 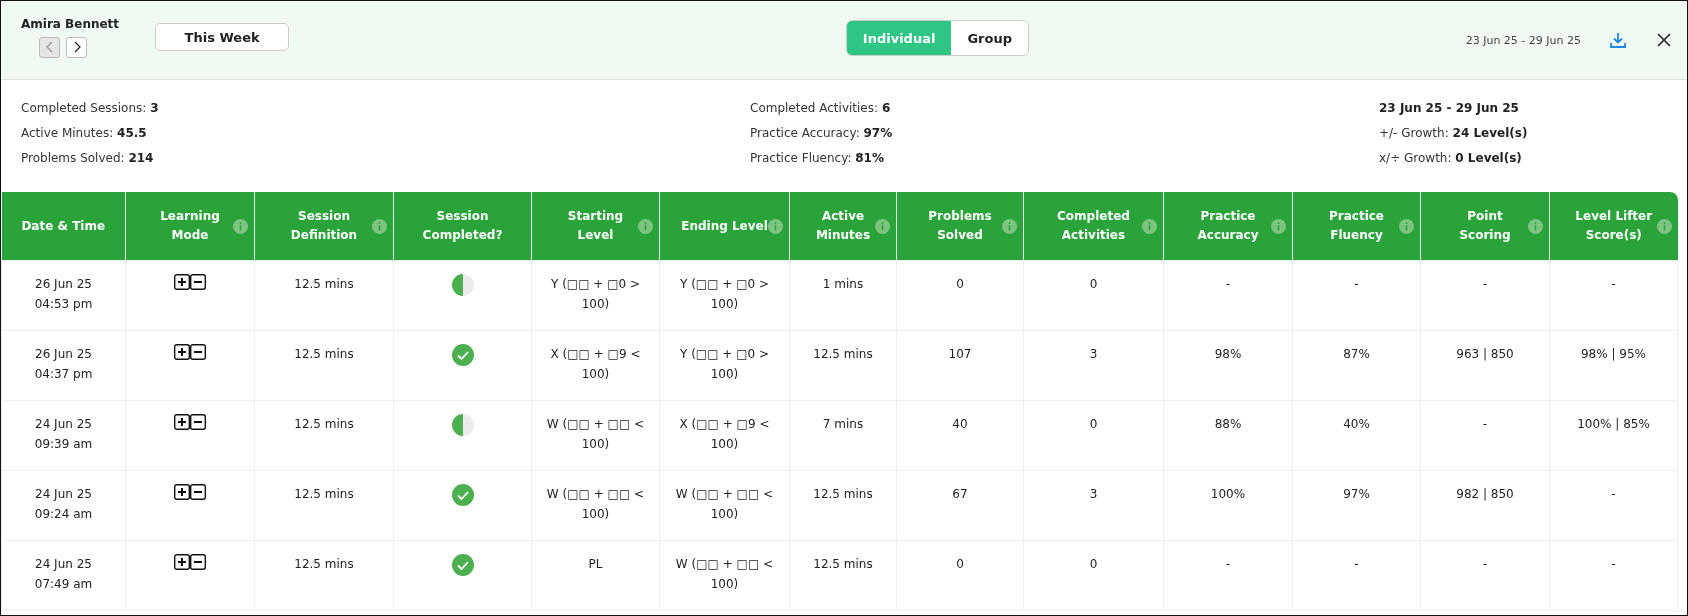 I want to click on date-range: 23 Jun 25 - 29 Jun 25, so click(x=1523, y=40).